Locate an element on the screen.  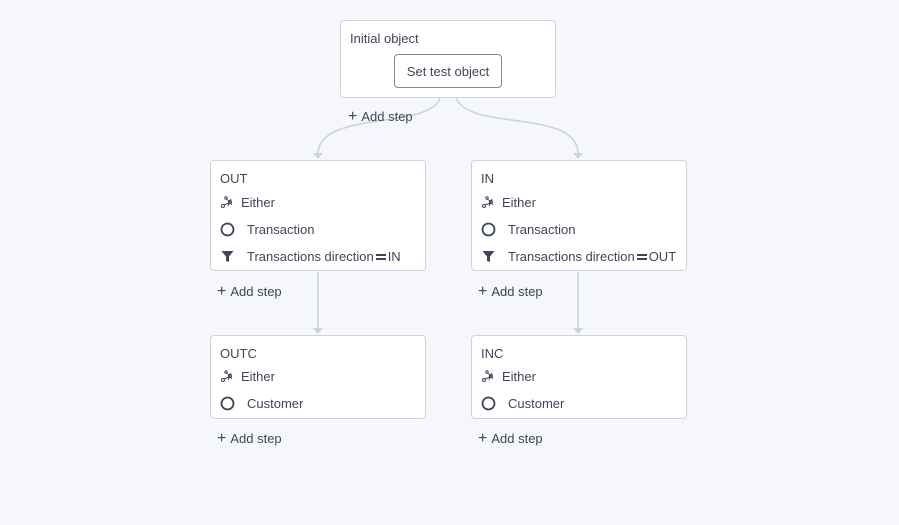
connector-root-out is located at coordinates (379, 126).